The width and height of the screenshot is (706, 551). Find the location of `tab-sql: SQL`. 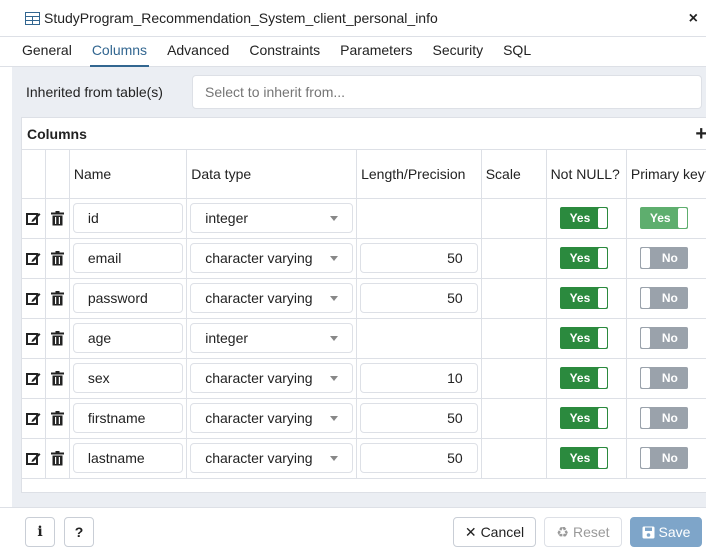

tab-sql: SQL is located at coordinates (517, 54).